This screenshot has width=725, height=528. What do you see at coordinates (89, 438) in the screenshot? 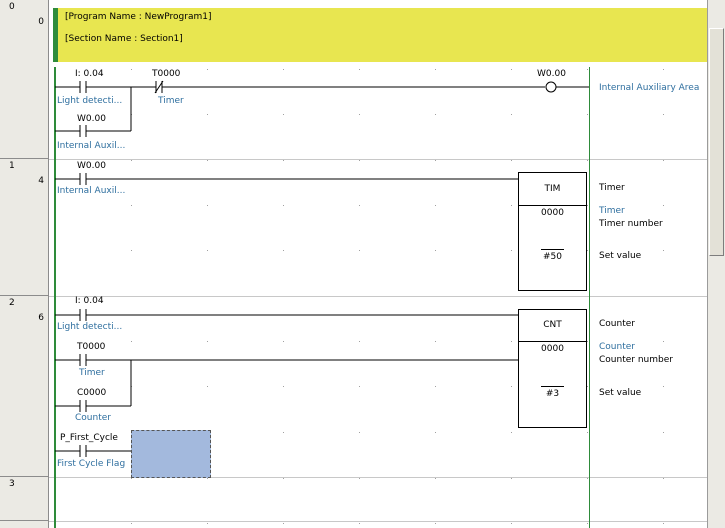
I see `contact-address: P_First_Cycle` at bounding box center [89, 438].